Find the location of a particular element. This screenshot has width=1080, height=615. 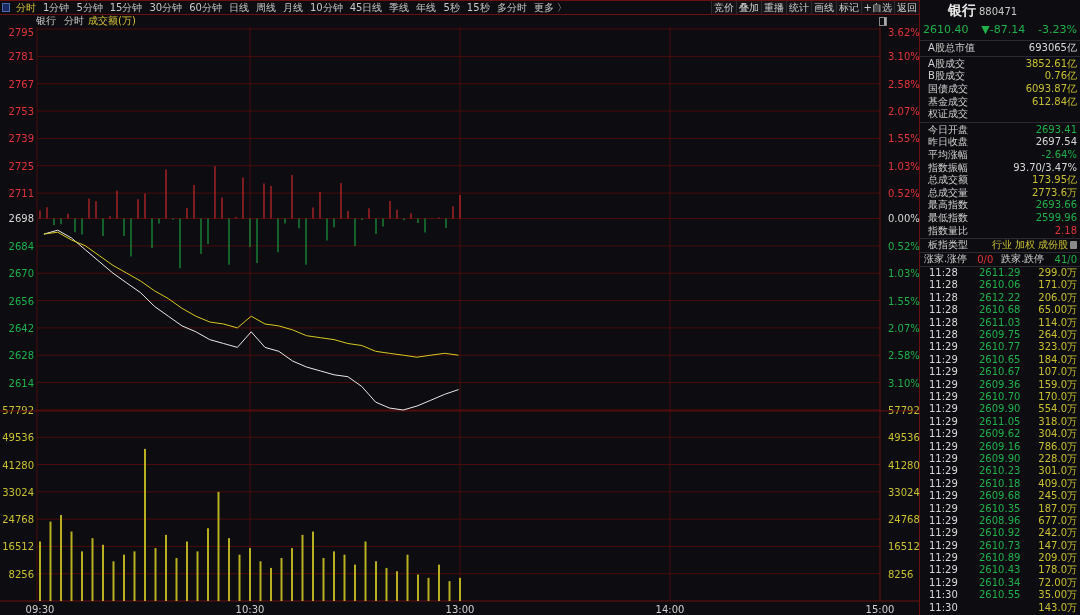

tick-price: 2610.68 is located at coordinates (1000, 310).